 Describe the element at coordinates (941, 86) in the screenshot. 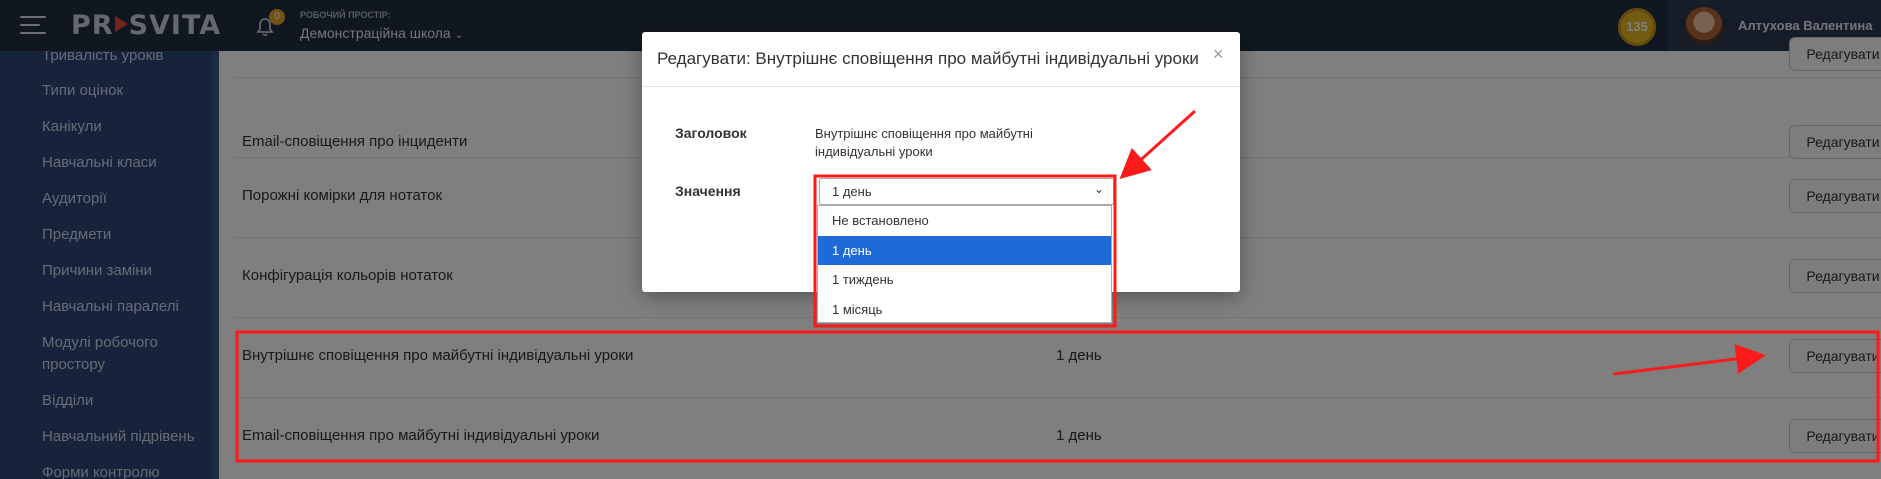

I see `divider` at that location.